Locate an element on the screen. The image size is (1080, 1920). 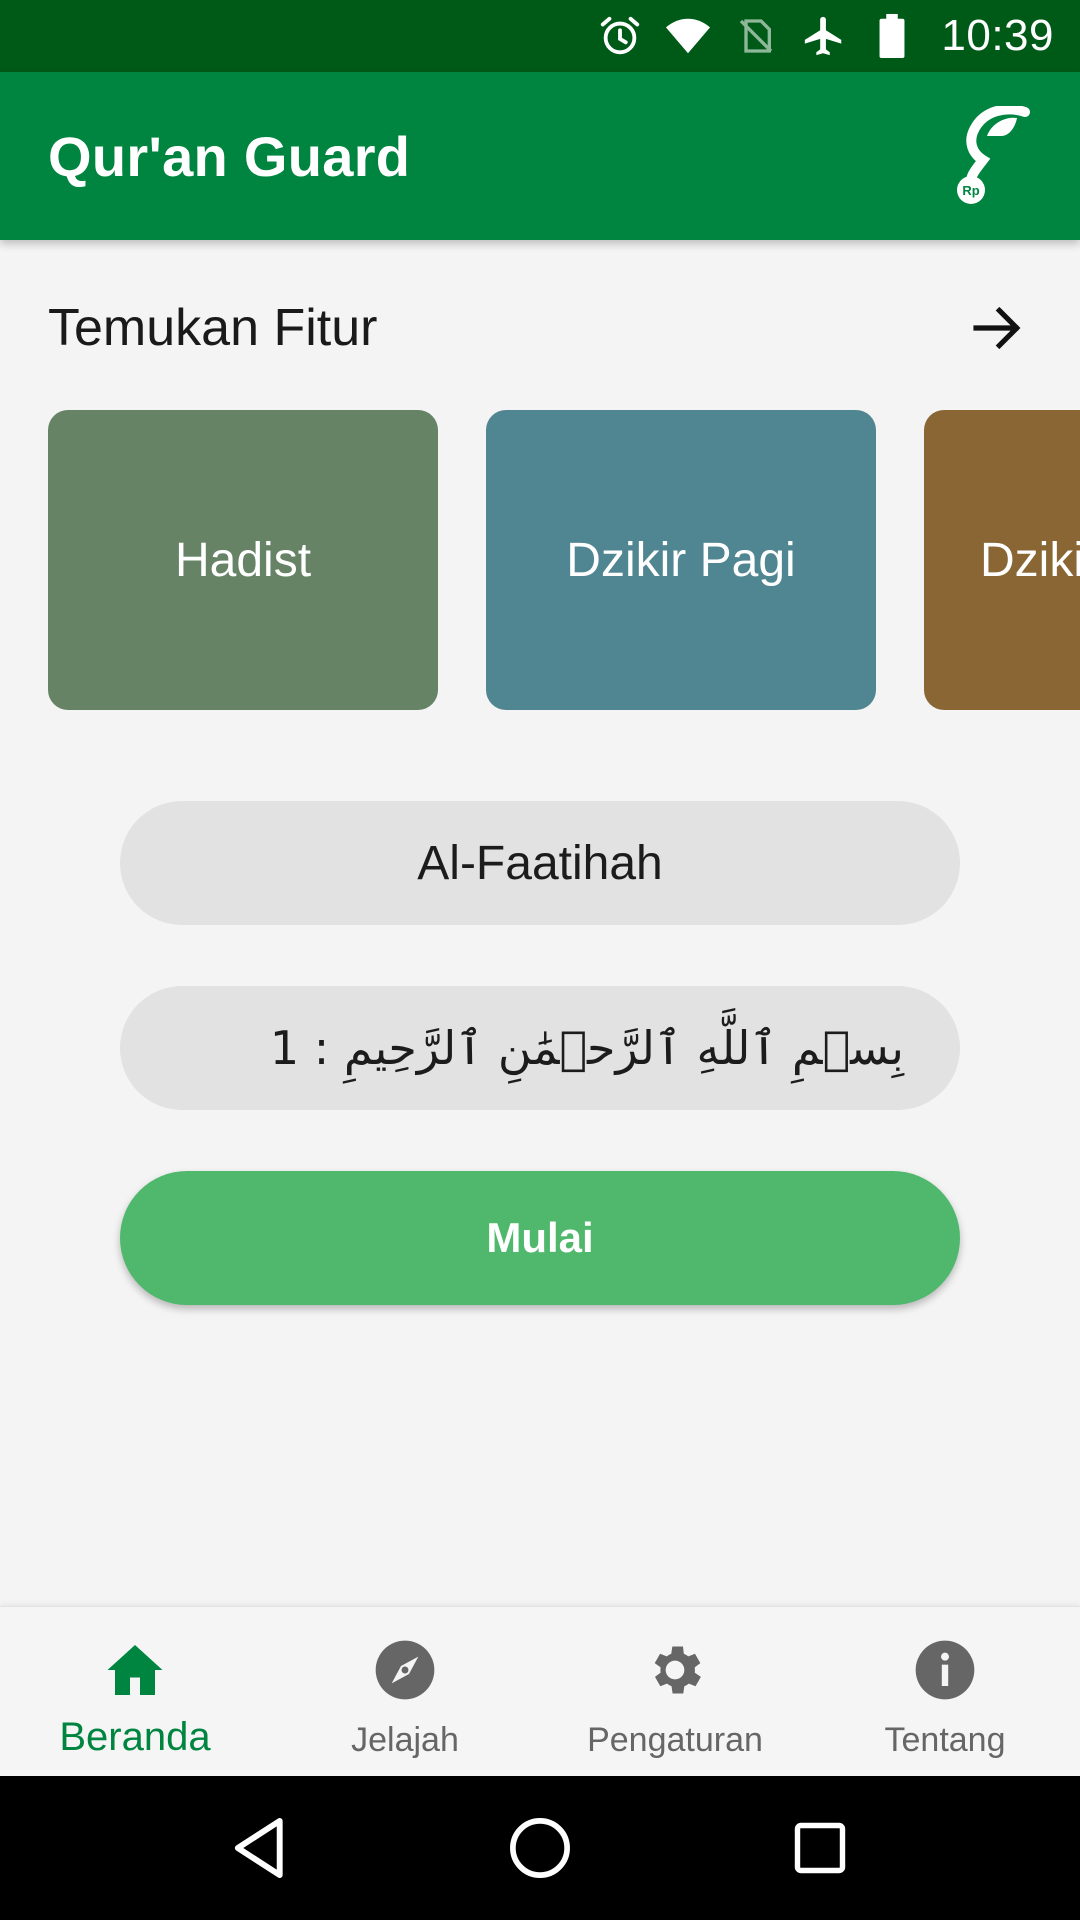
donate-button: Rp is located at coordinates (990, 156).